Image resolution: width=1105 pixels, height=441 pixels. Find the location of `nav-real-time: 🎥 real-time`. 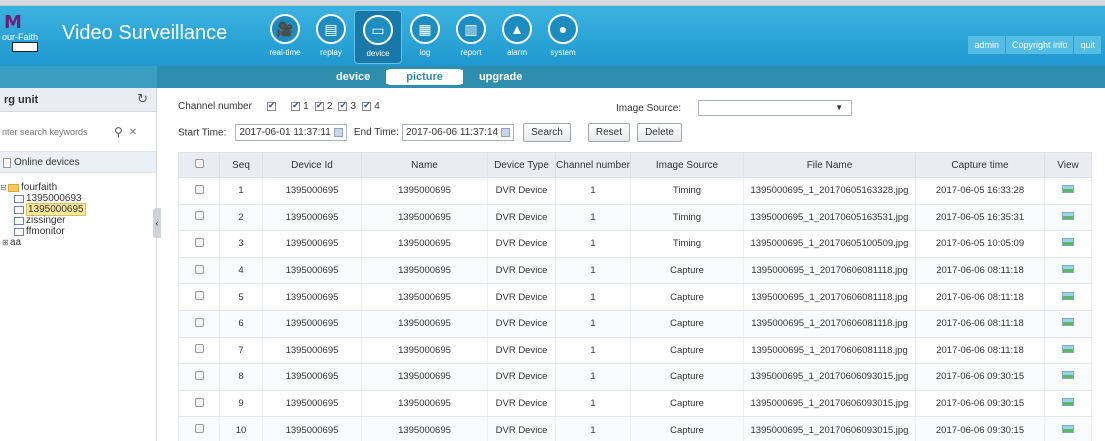

nav-real-time: 🎥 real-time is located at coordinates (285, 37).